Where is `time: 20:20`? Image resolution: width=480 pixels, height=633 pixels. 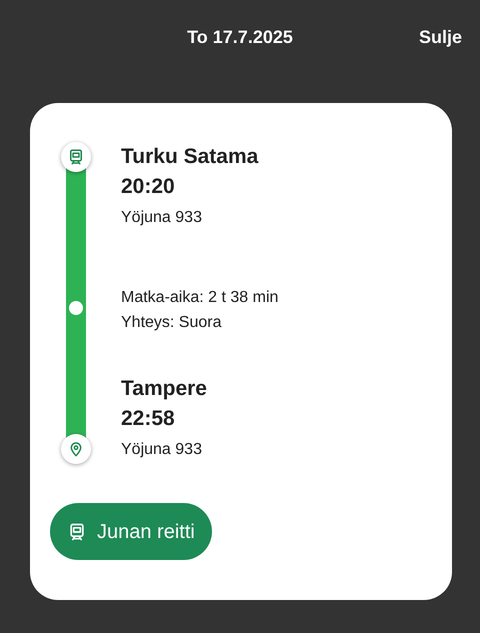 time: 20:20 is located at coordinates (148, 187).